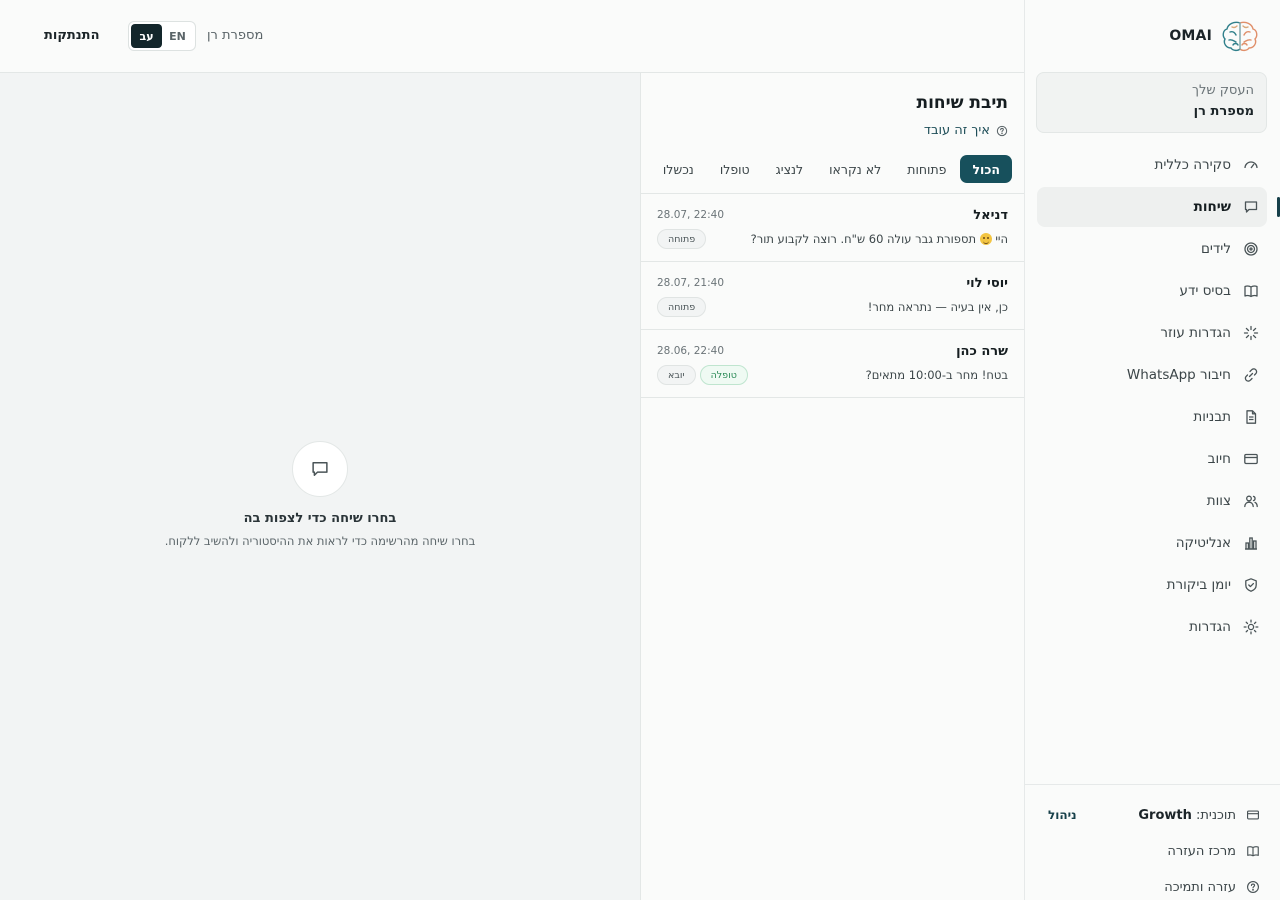 Image resolution: width=1280 pixels, height=900 pixels. What do you see at coordinates (962, 103) in the screenshot?
I see `page-title: תיבת שיחות` at bounding box center [962, 103].